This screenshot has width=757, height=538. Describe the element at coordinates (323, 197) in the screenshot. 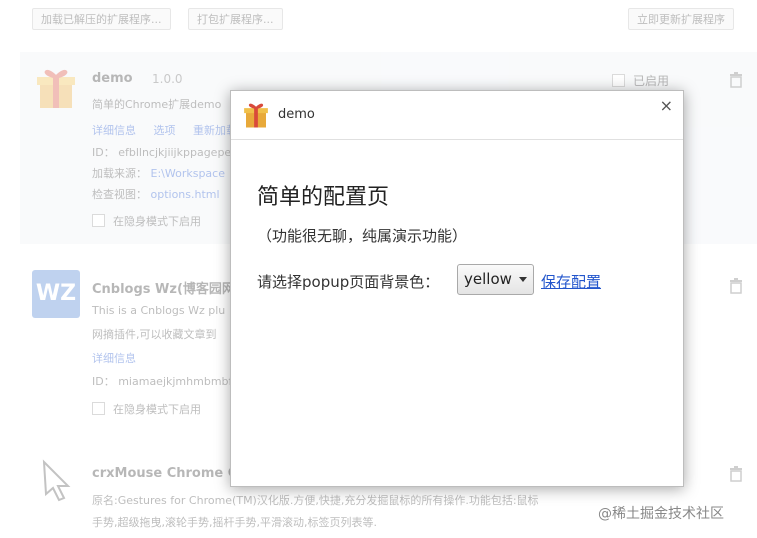

I see `page-title: 简单的配置页` at that location.